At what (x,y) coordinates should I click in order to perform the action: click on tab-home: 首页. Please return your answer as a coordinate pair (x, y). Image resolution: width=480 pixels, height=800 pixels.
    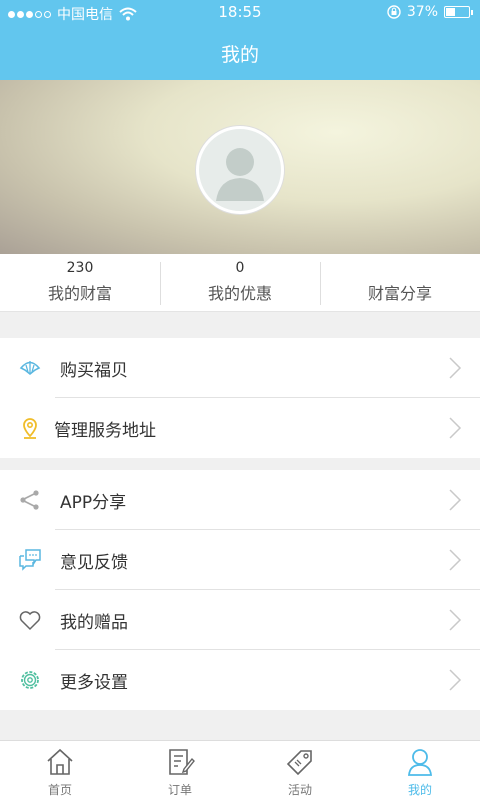
    Looking at the image, I should click on (60, 770).